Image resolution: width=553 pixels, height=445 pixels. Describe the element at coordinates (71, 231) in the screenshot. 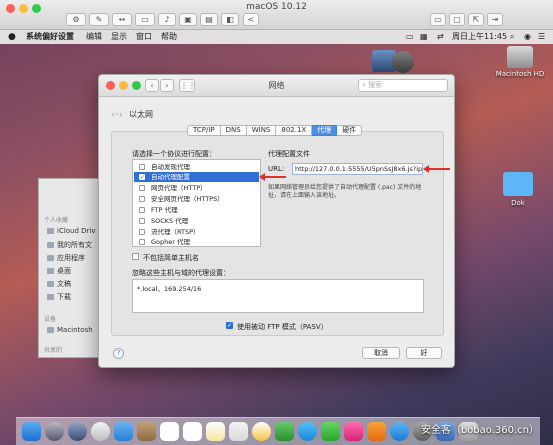

I see `finder-item-icloud: iCloud Driv` at that location.